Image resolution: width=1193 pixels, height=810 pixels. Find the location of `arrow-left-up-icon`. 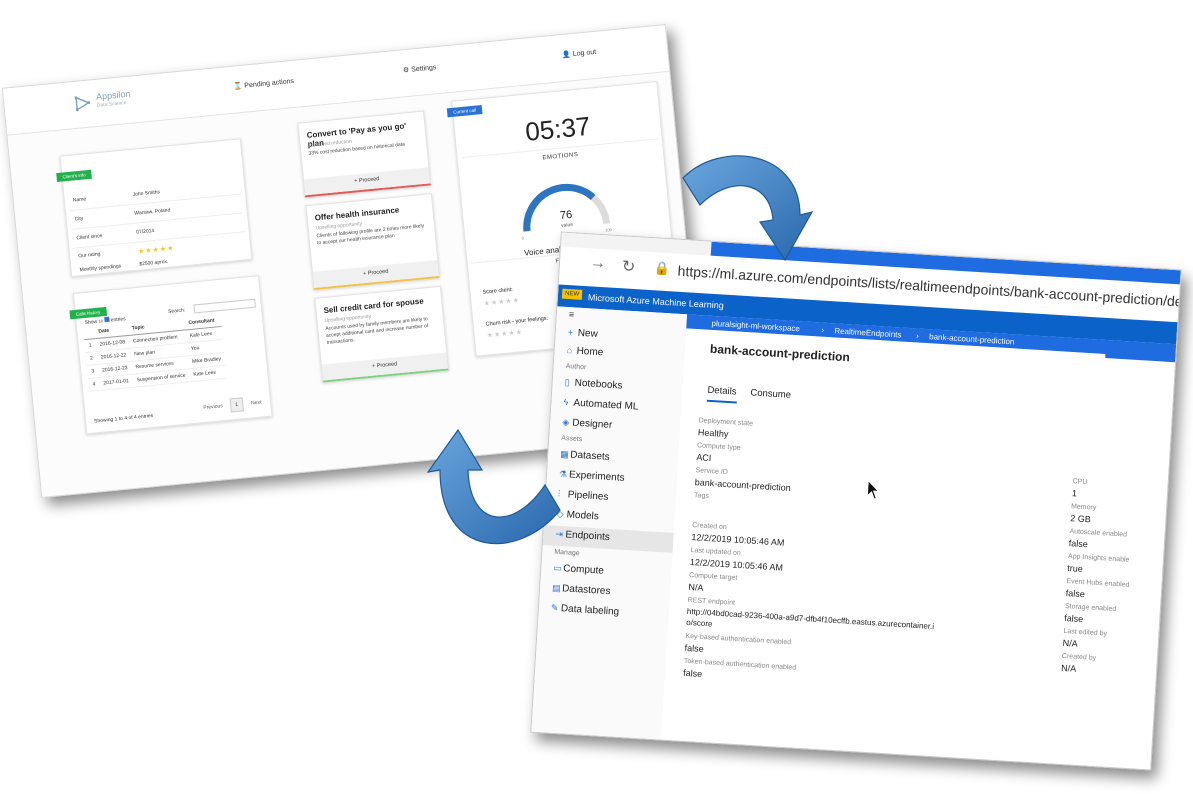

arrow-left-up-icon is located at coordinates (493, 486).